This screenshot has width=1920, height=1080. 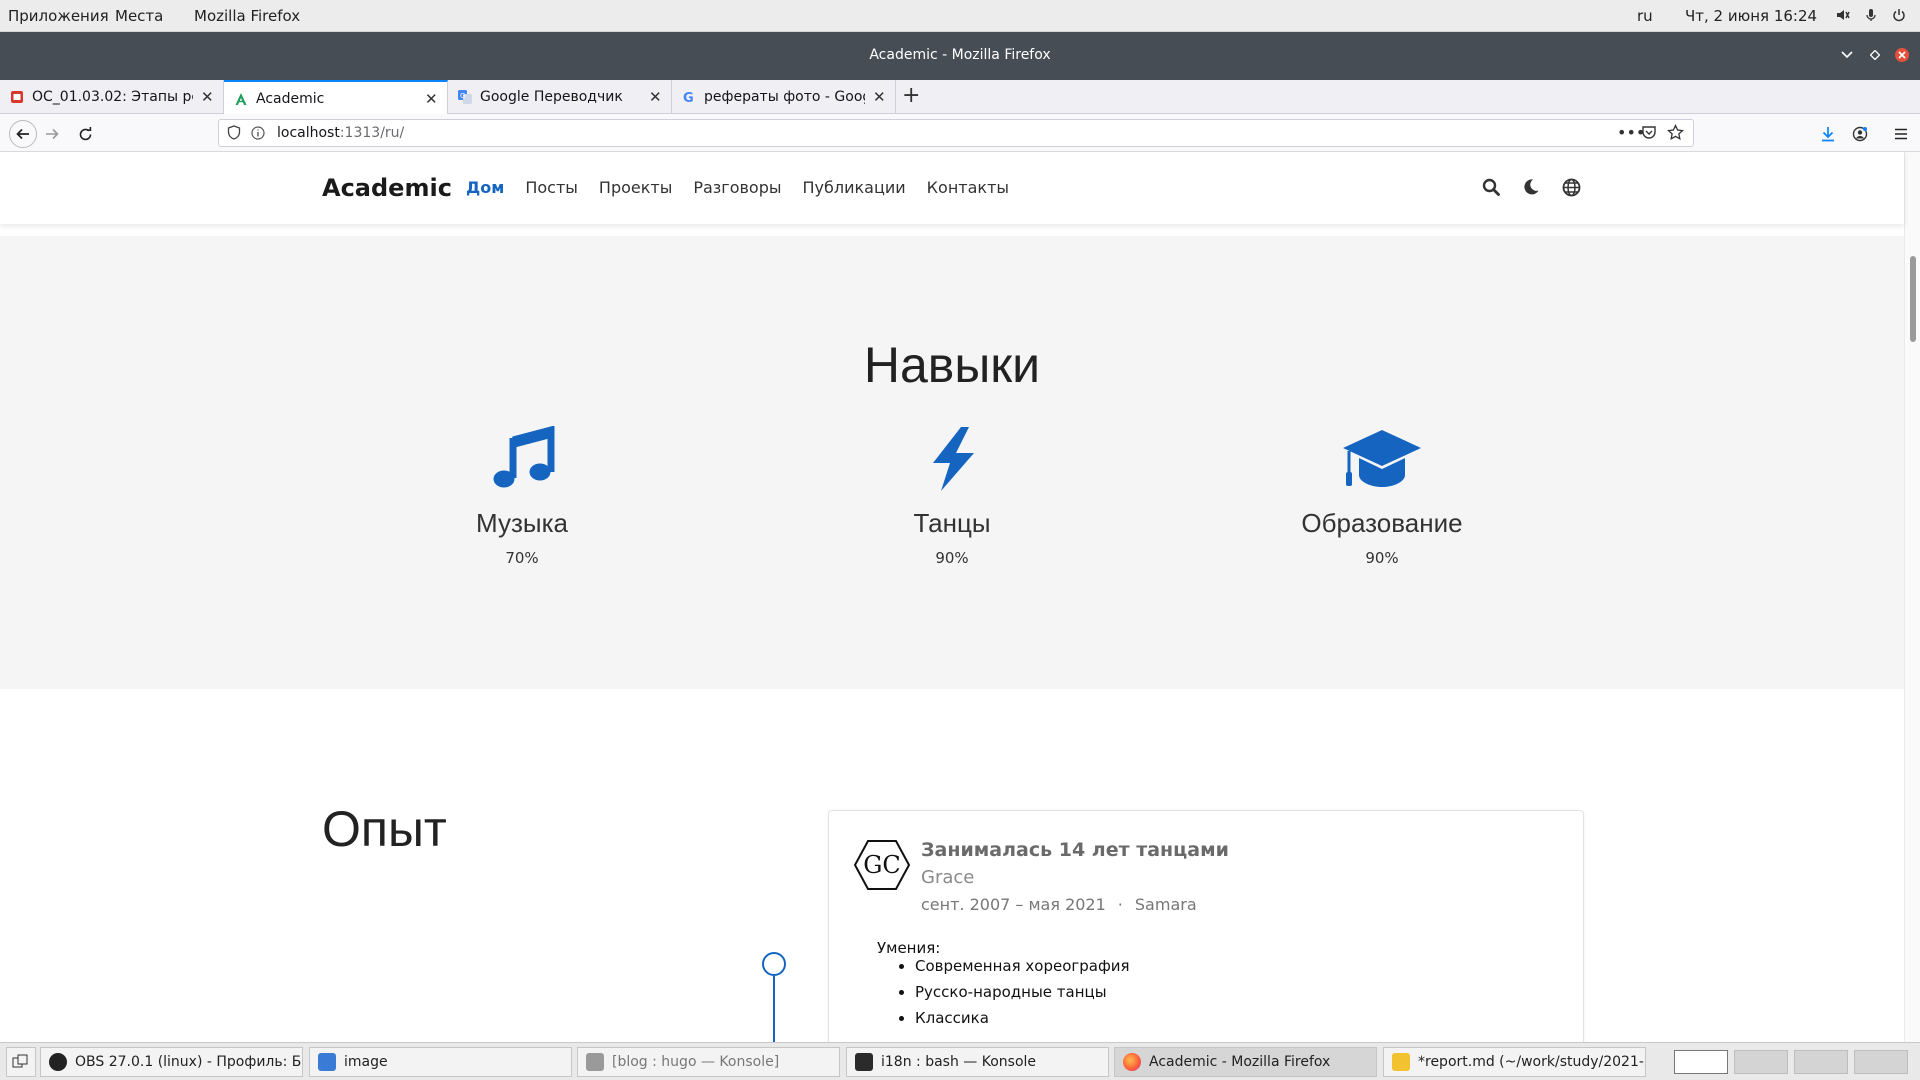 What do you see at coordinates (948, 877) in the screenshot?
I see `organization-name: Grace` at bounding box center [948, 877].